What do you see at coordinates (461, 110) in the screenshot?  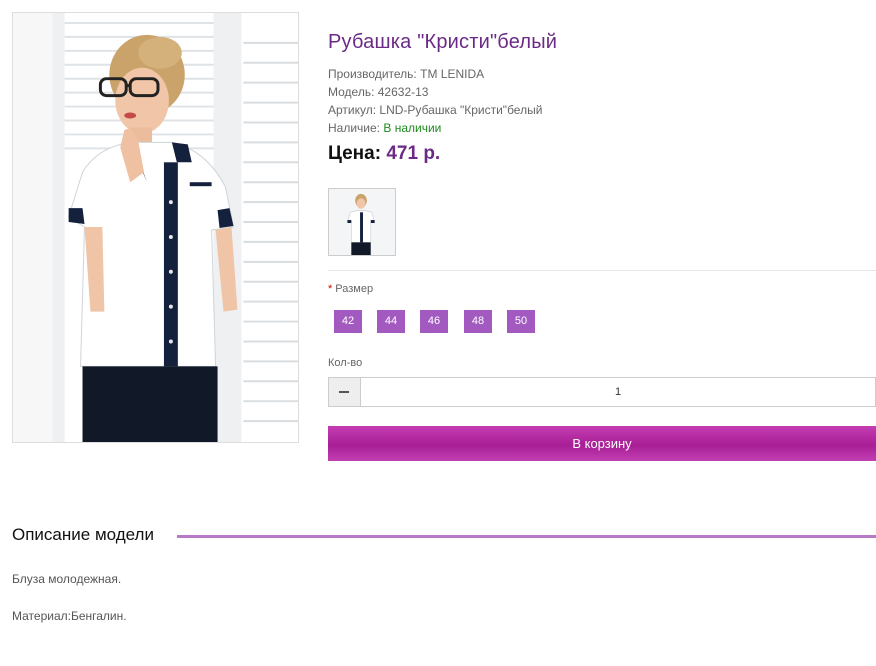 I see `sku-value: LND-Рубашка "Кристи"белый` at bounding box center [461, 110].